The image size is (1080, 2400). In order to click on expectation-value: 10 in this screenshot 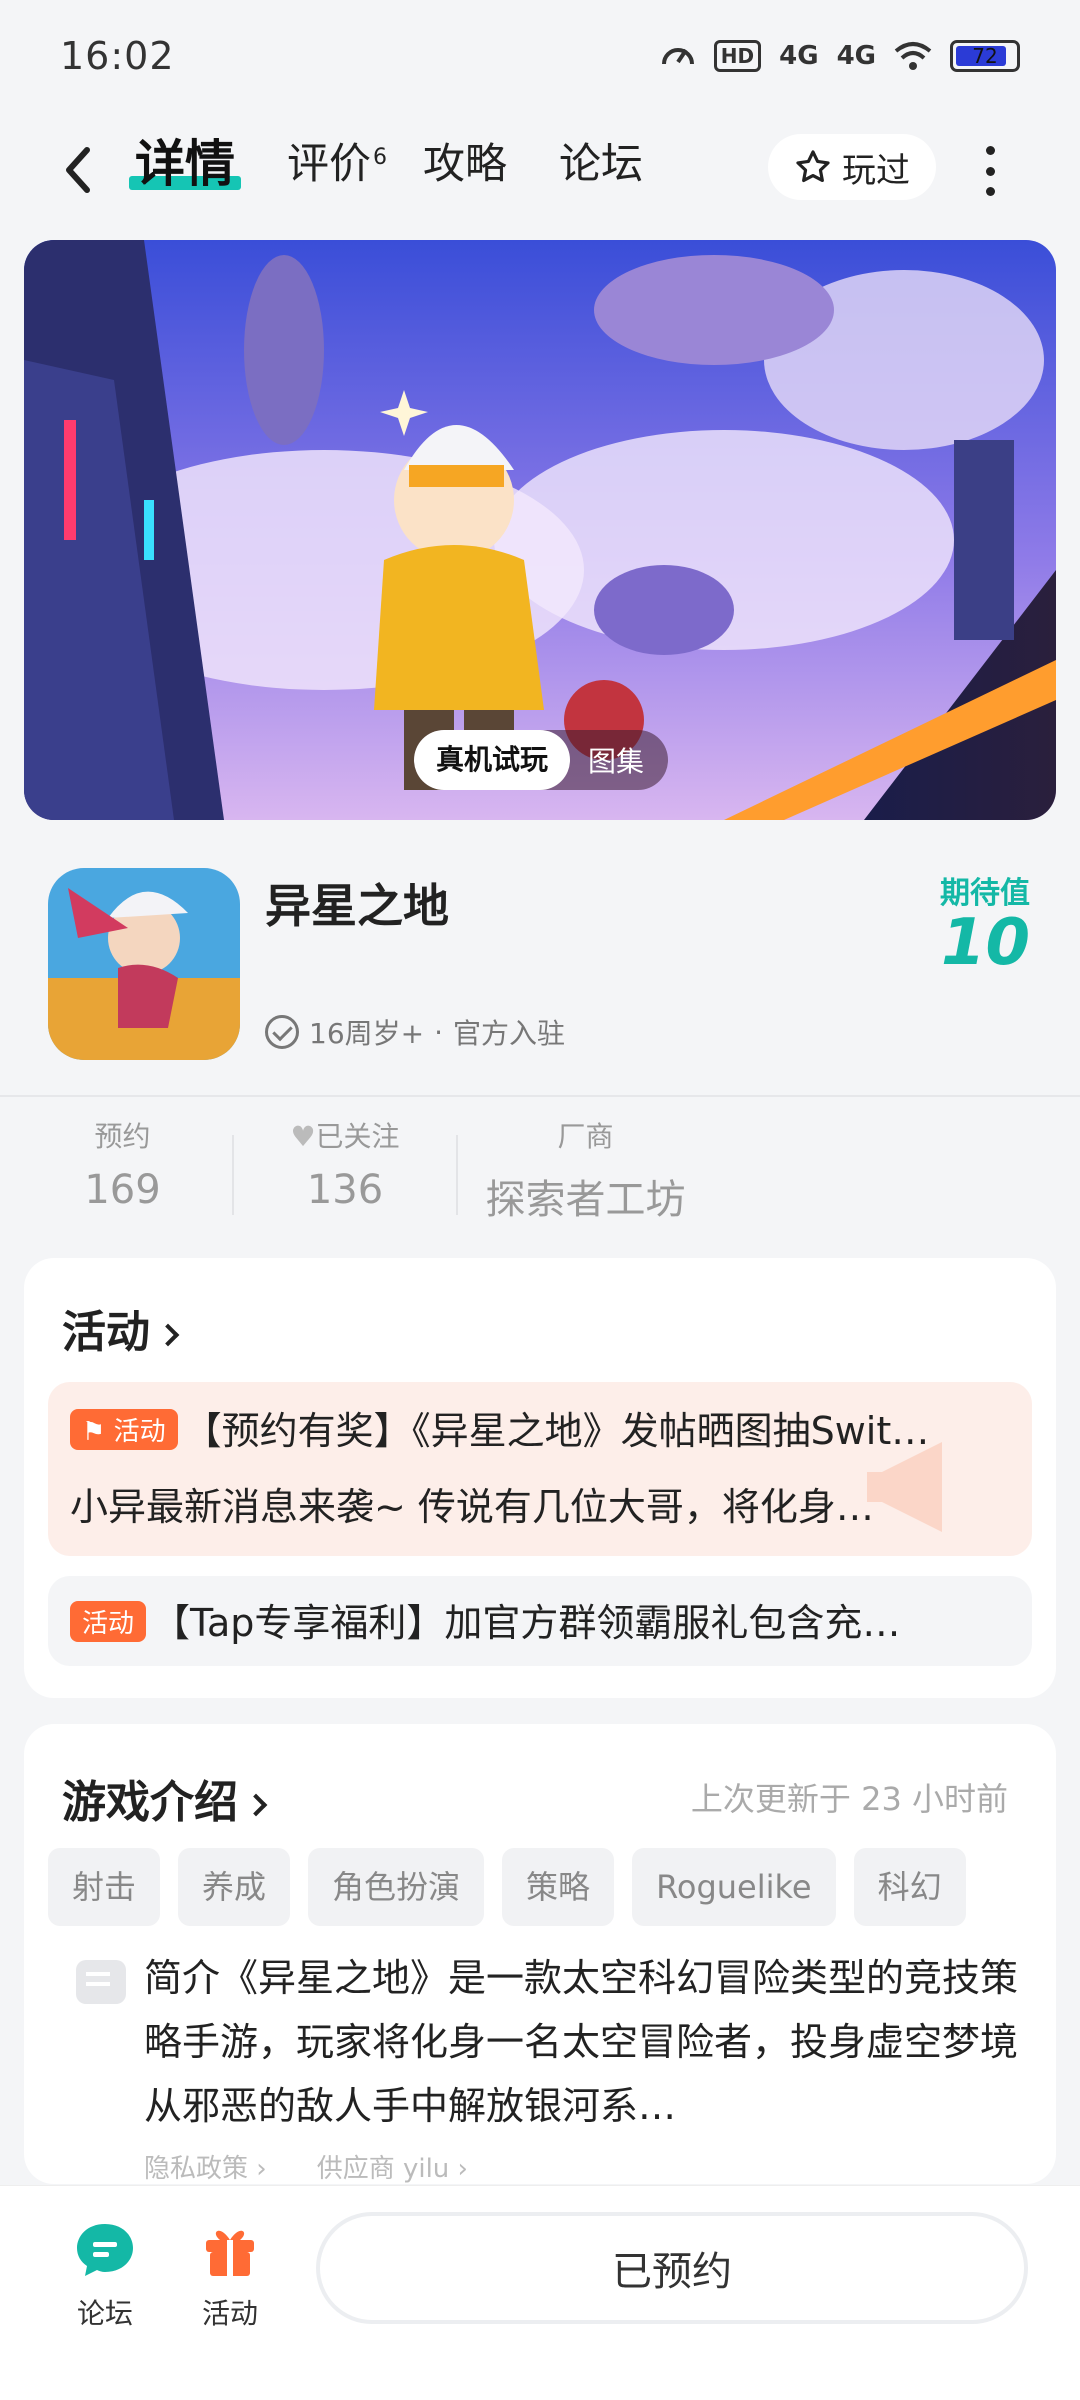, I will do `click(985, 943)`.